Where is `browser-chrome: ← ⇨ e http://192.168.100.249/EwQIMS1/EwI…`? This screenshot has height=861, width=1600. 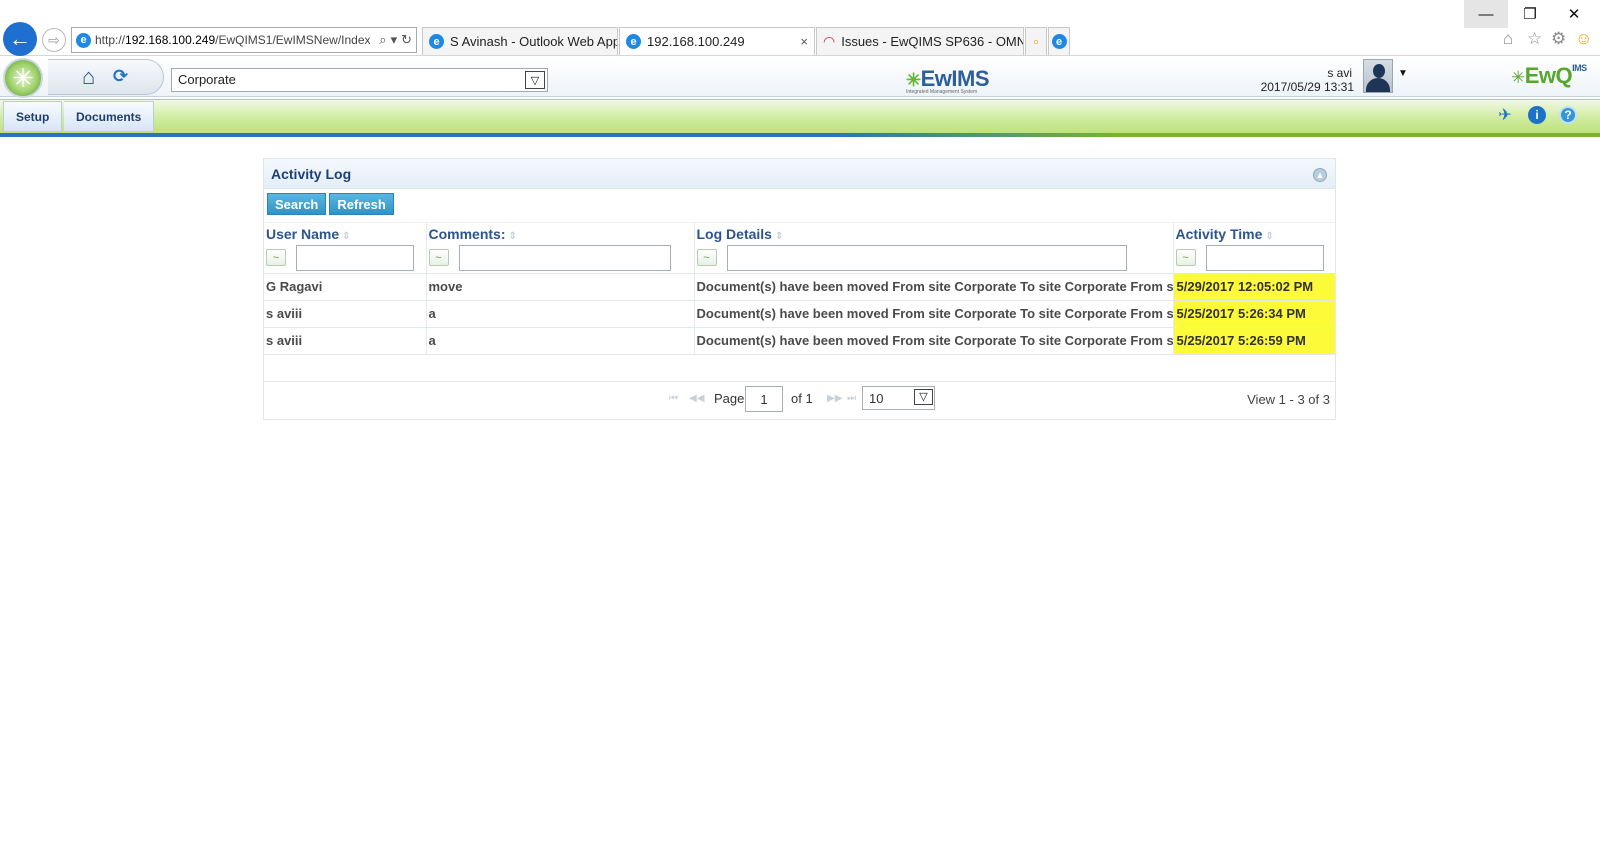 browser-chrome: ← ⇨ e http://192.168.100.249/EwQIMS1/EwI… is located at coordinates (800, 28).